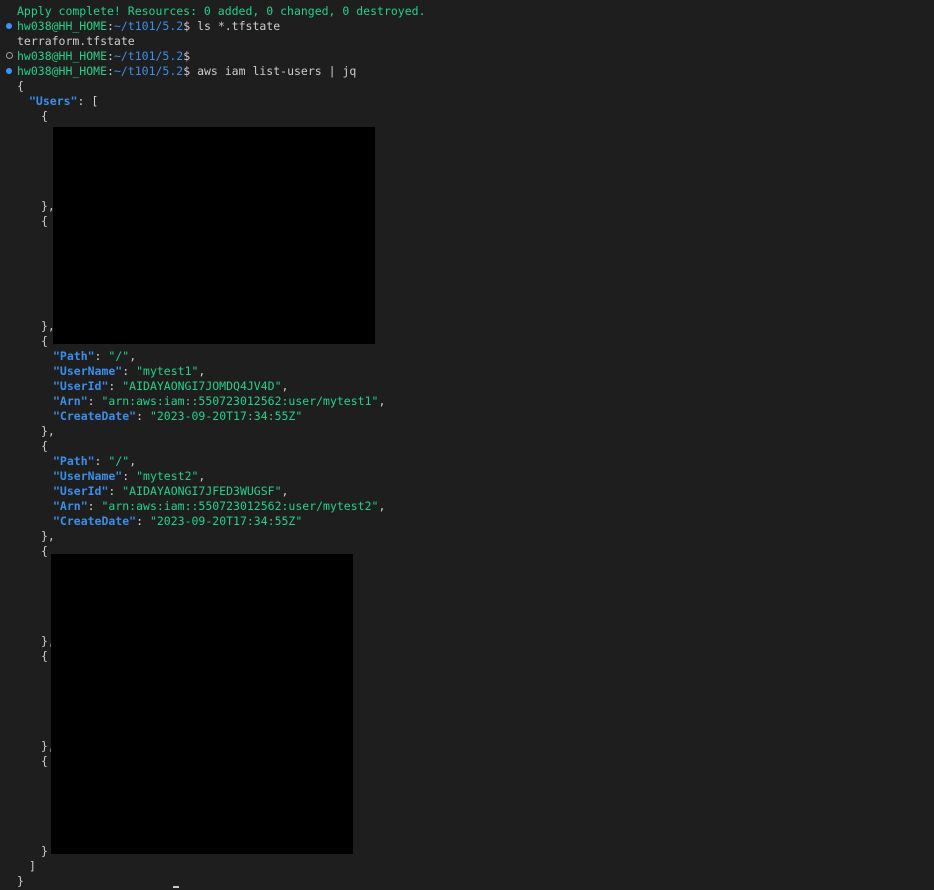  What do you see at coordinates (32, 866) in the screenshot?
I see `json-array-close: ]` at bounding box center [32, 866].